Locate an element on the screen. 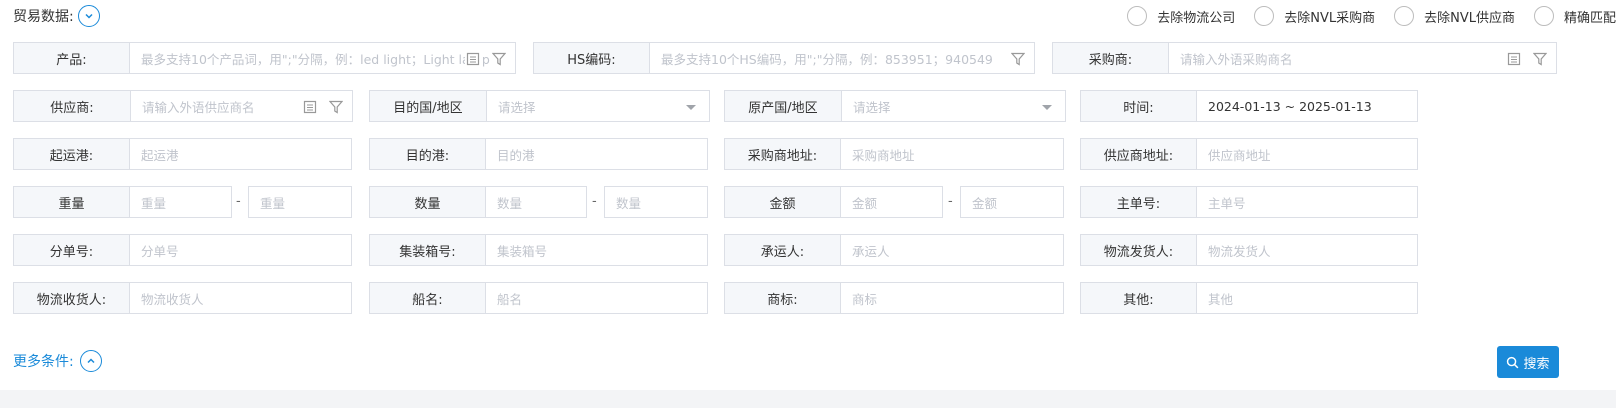  time-field: 时间: 2024-01-13 ~ 2025-01-13 is located at coordinates (1249, 106).